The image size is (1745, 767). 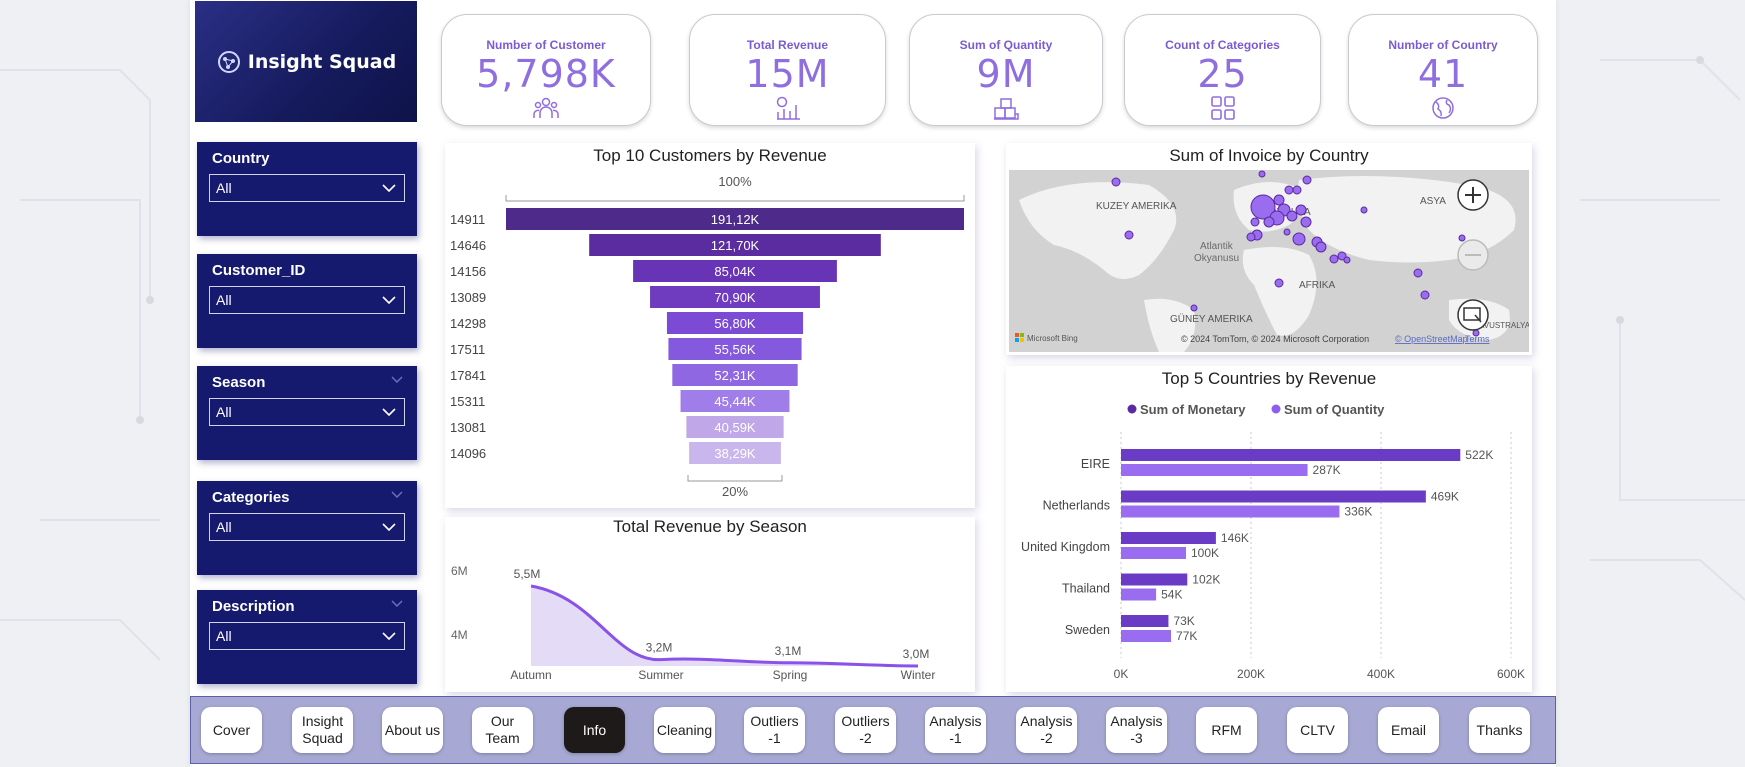 What do you see at coordinates (1477, 339) in the screenshot?
I see `terms-link: Terms` at bounding box center [1477, 339].